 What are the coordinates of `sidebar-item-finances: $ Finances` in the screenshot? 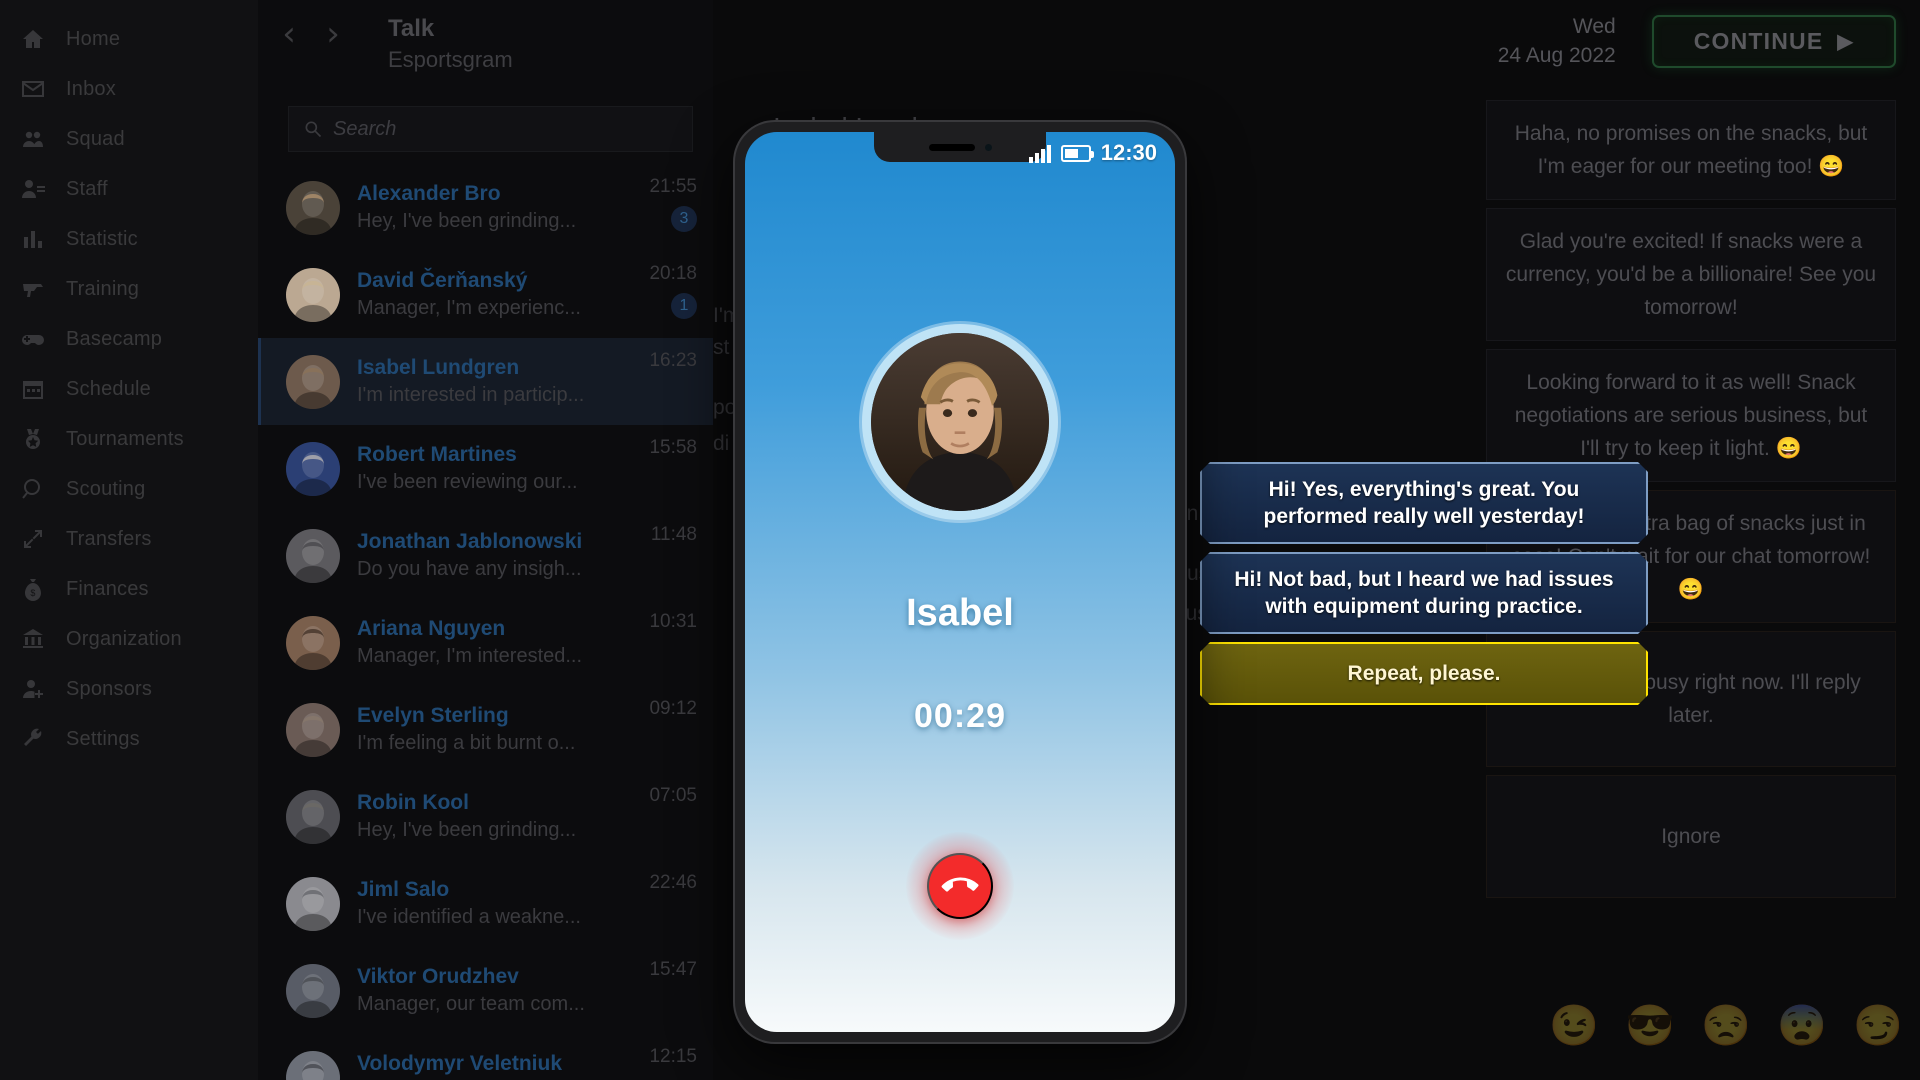 It's located at (129, 589).